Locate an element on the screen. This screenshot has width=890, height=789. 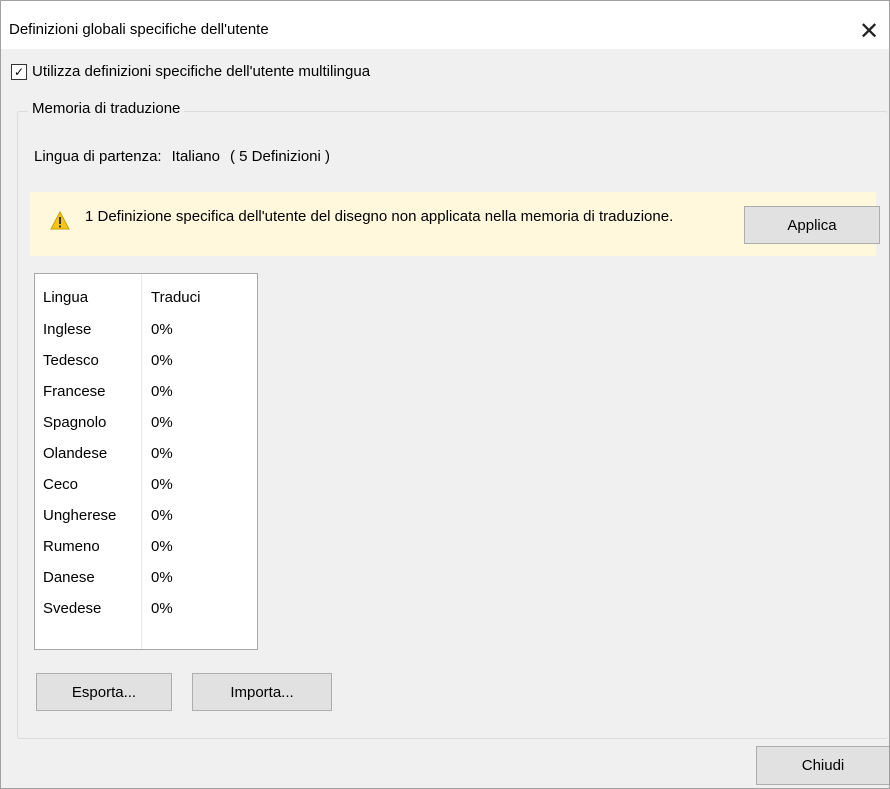
table-row: Ceco 0% is located at coordinates (146, 490).